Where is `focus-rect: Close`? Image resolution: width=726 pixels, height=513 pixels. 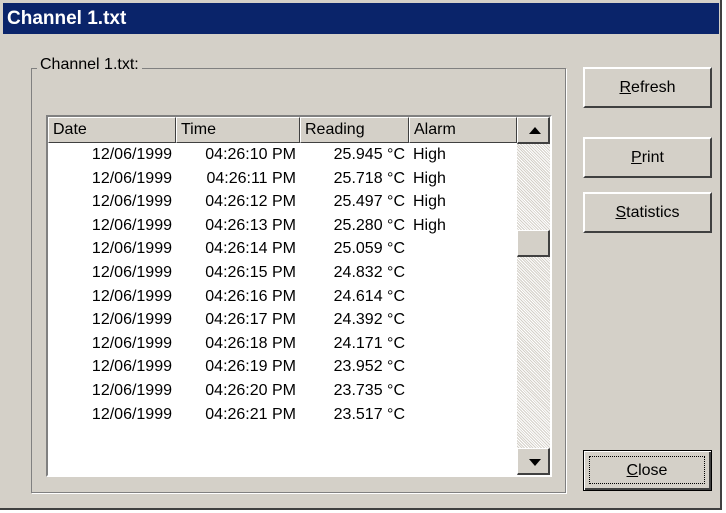
focus-rect: Close is located at coordinates (647, 470).